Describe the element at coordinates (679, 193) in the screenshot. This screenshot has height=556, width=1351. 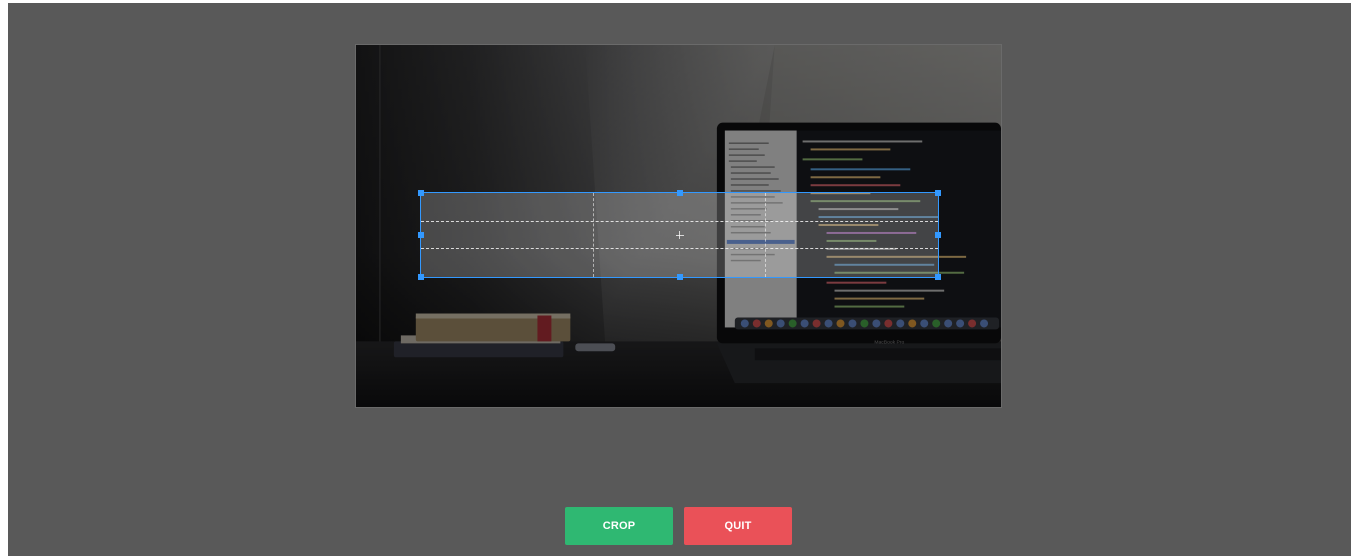
I see `resize-handle-n` at that location.